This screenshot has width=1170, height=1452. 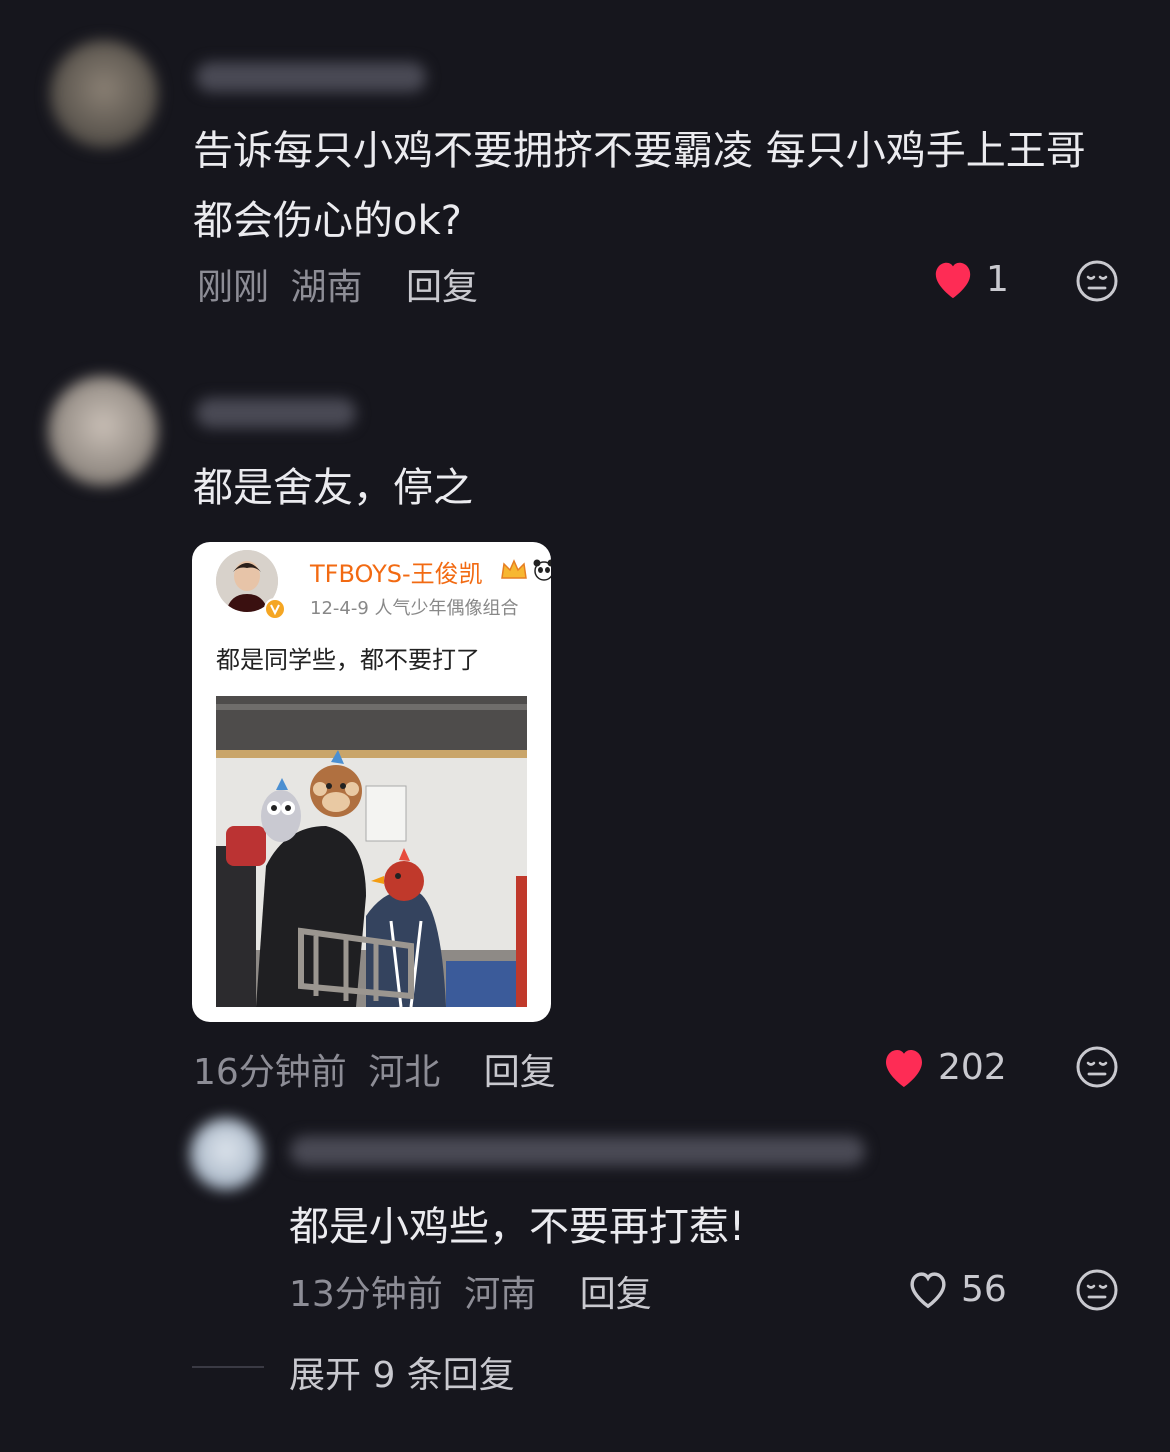 What do you see at coordinates (366, 1294) in the screenshot?
I see `reply-time: 13分钟前` at bounding box center [366, 1294].